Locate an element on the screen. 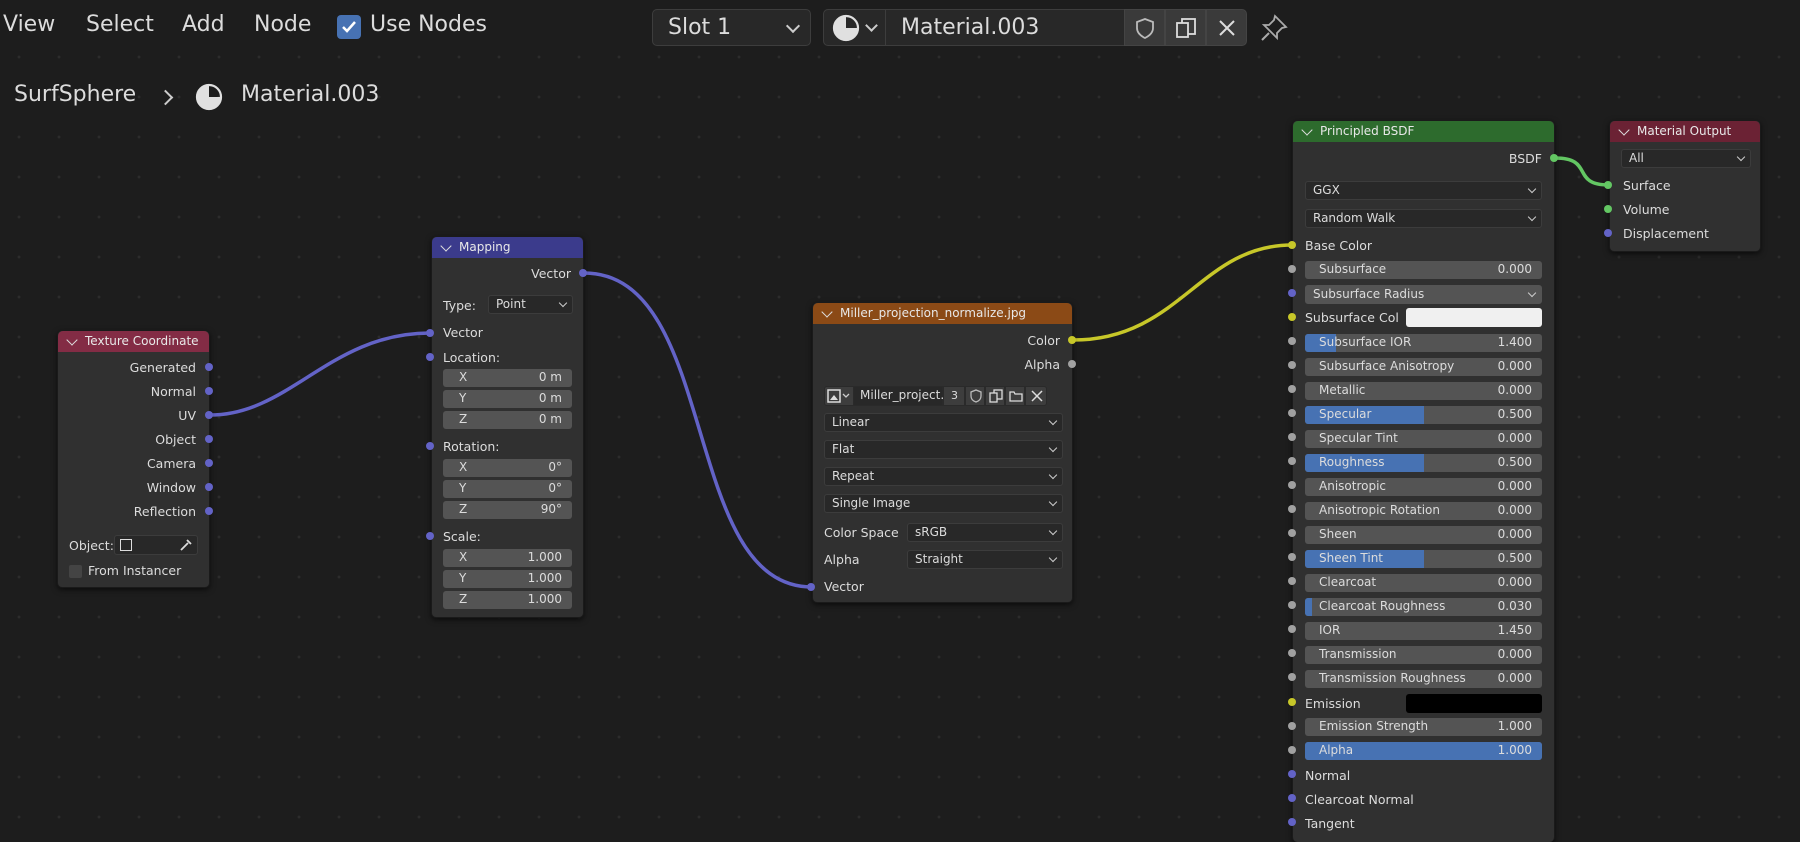 The image size is (1800, 842). rotation-y-field: Y 0° is located at coordinates (507, 489).